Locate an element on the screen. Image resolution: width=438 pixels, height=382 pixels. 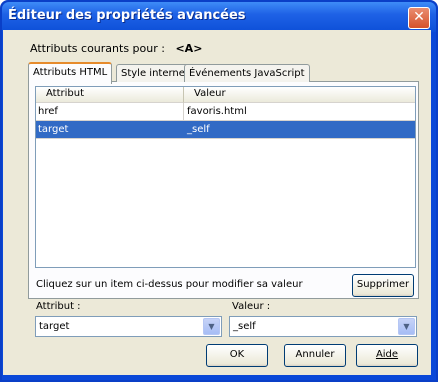
cancel-button: Annuler is located at coordinates (315, 355).